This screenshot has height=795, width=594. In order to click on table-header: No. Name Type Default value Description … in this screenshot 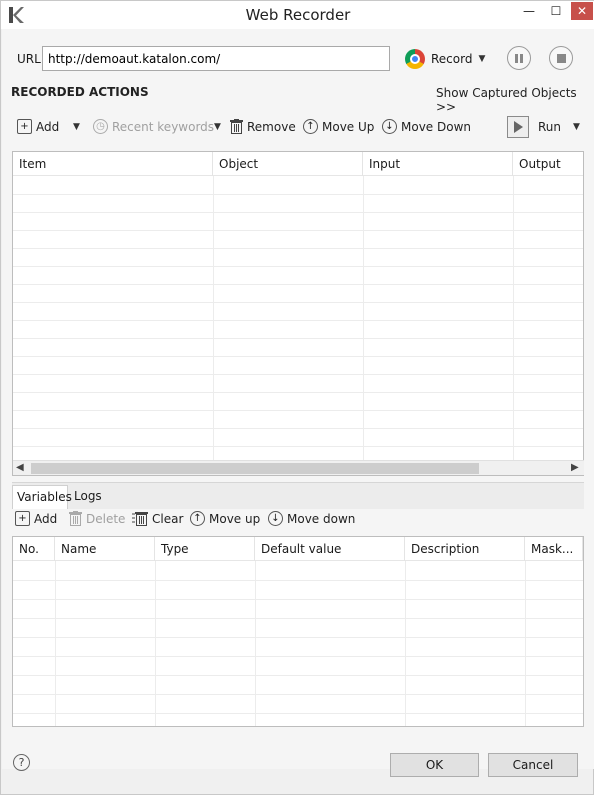, I will do `click(298, 549)`.